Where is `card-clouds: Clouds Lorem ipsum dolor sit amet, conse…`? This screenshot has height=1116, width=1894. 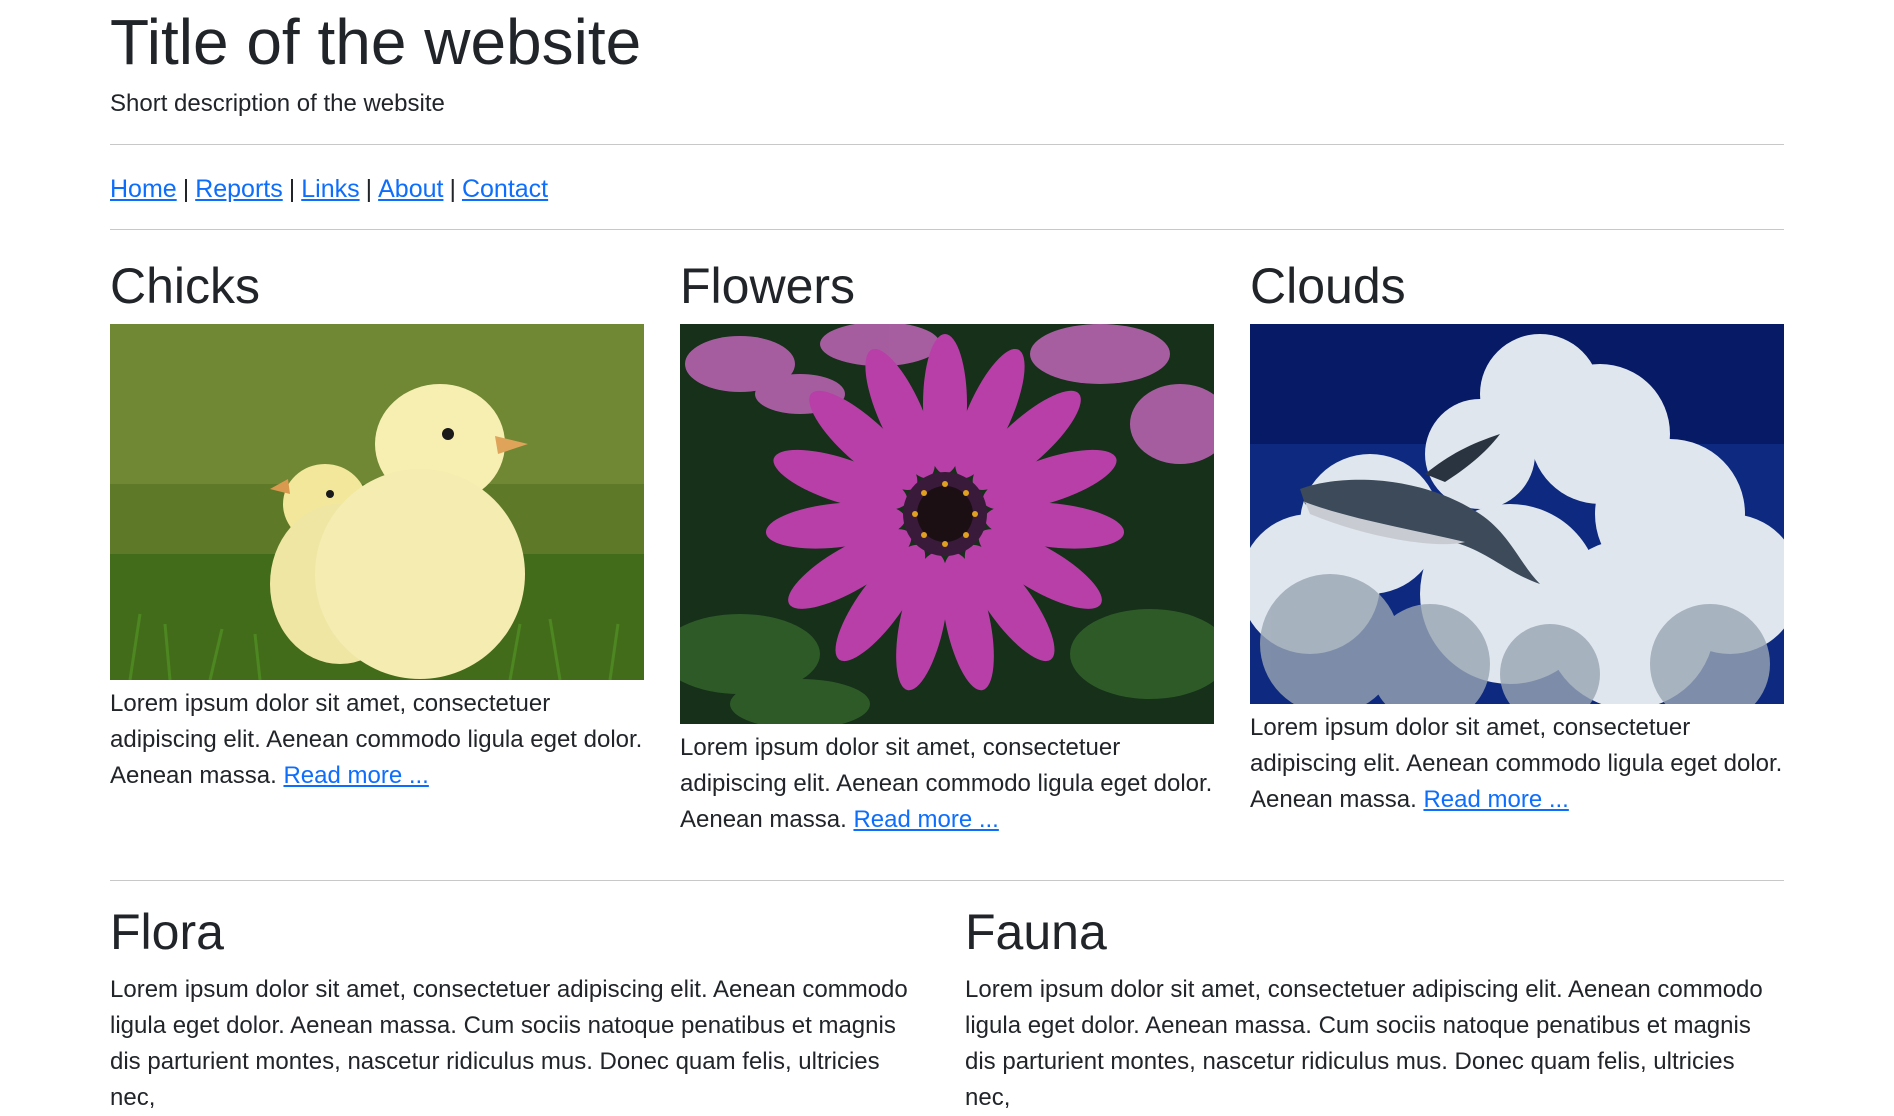 card-clouds: Clouds Lorem ipsum dolor sit amet, conse… is located at coordinates (1517, 536).